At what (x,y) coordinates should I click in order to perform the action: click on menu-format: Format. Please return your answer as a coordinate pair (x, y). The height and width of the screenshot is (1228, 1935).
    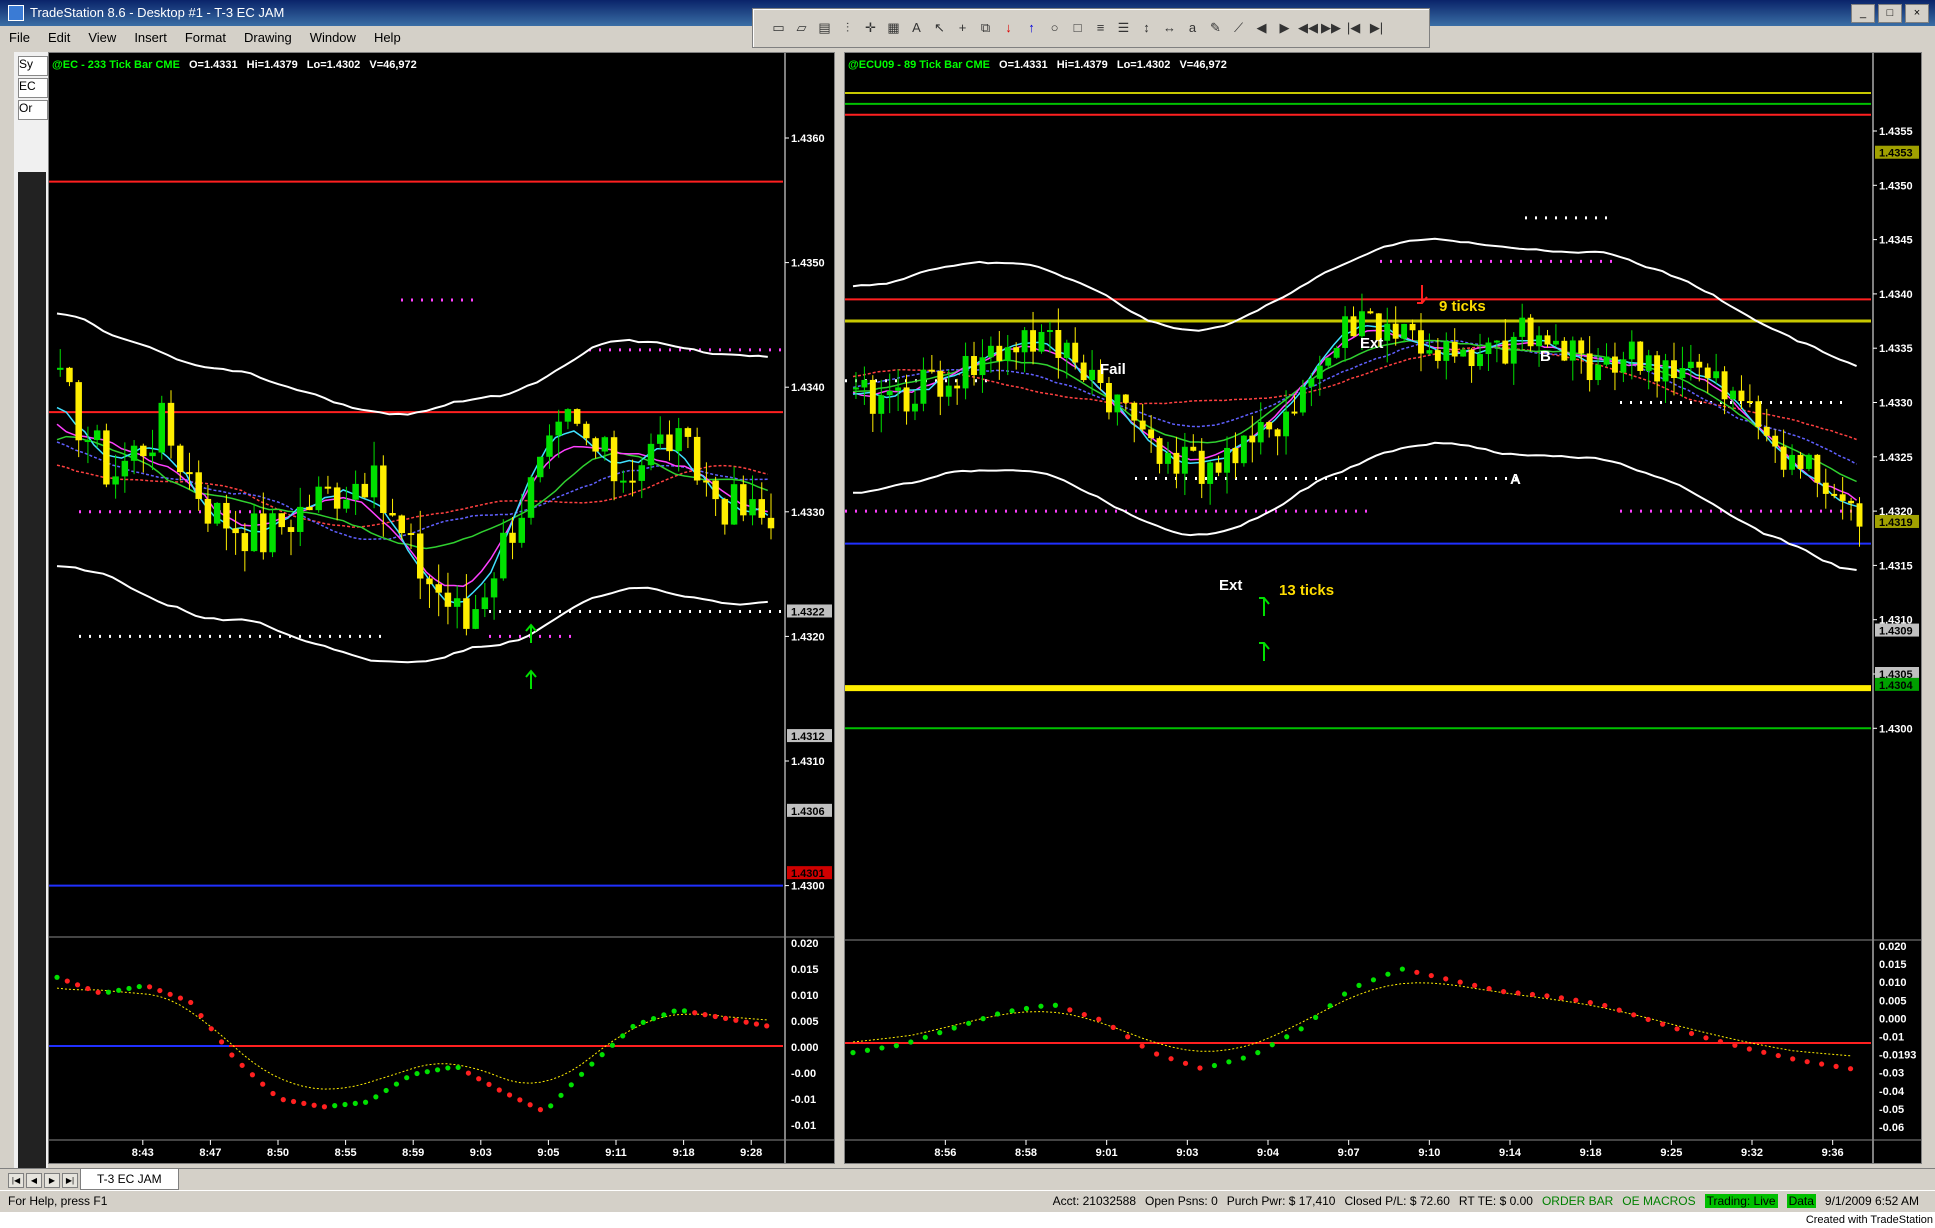
    Looking at the image, I should click on (205, 38).